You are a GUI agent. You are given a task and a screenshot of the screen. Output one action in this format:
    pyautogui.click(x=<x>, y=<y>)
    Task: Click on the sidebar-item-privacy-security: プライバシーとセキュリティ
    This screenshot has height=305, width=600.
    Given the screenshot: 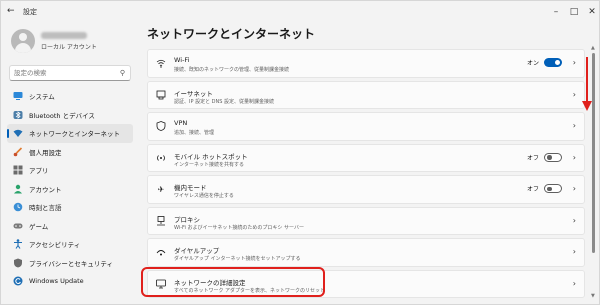 What is the action you would take?
    pyautogui.click(x=70, y=263)
    